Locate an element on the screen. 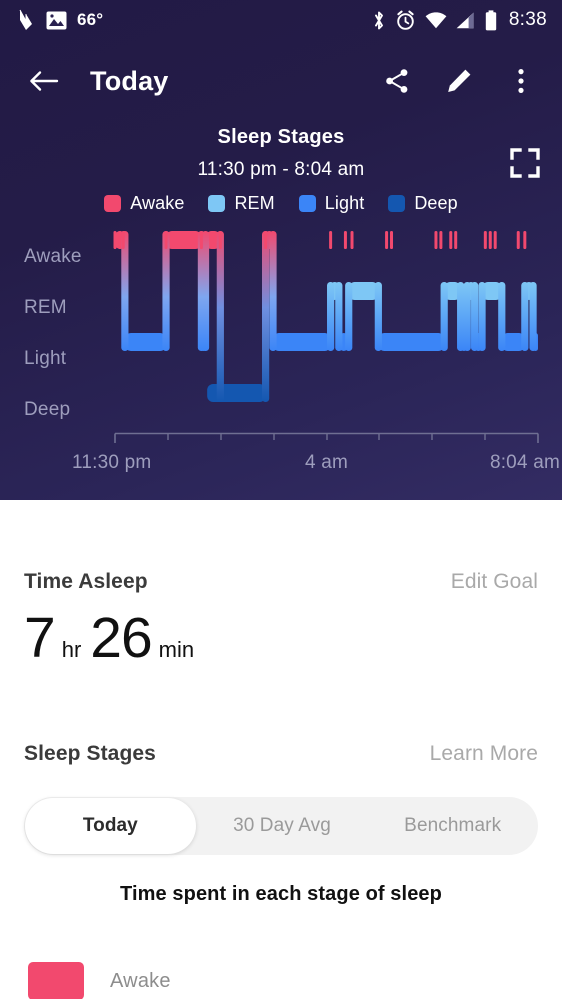 This screenshot has height=999, width=562. legend-swatch-rem is located at coordinates (217, 203).